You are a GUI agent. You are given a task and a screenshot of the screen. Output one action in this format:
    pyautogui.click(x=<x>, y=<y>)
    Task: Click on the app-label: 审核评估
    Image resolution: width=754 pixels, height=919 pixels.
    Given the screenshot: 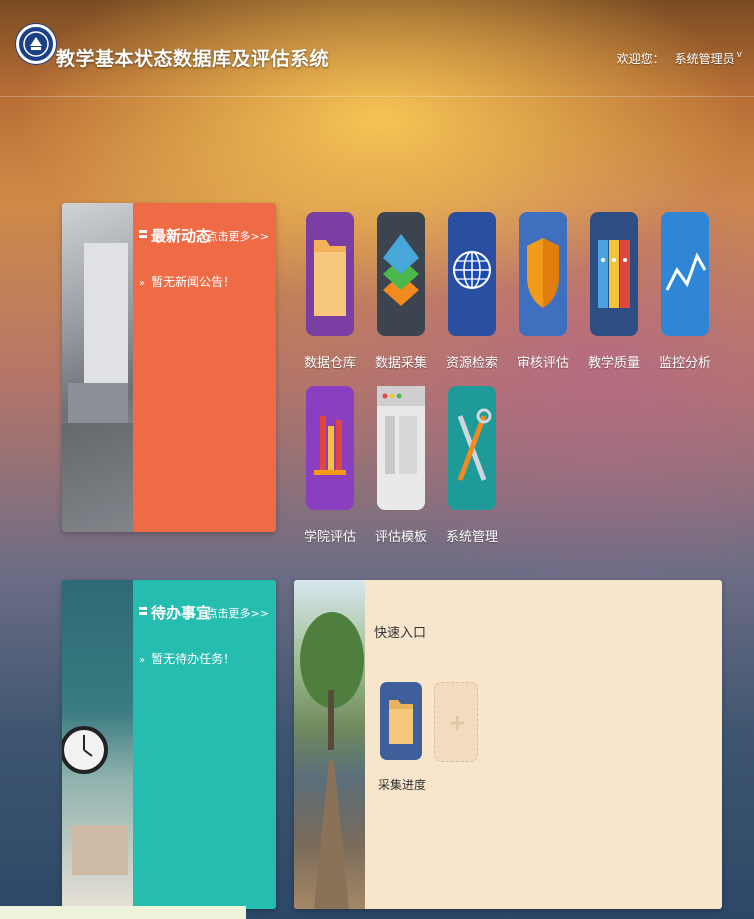 What is the action you would take?
    pyautogui.click(x=542, y=363)
    